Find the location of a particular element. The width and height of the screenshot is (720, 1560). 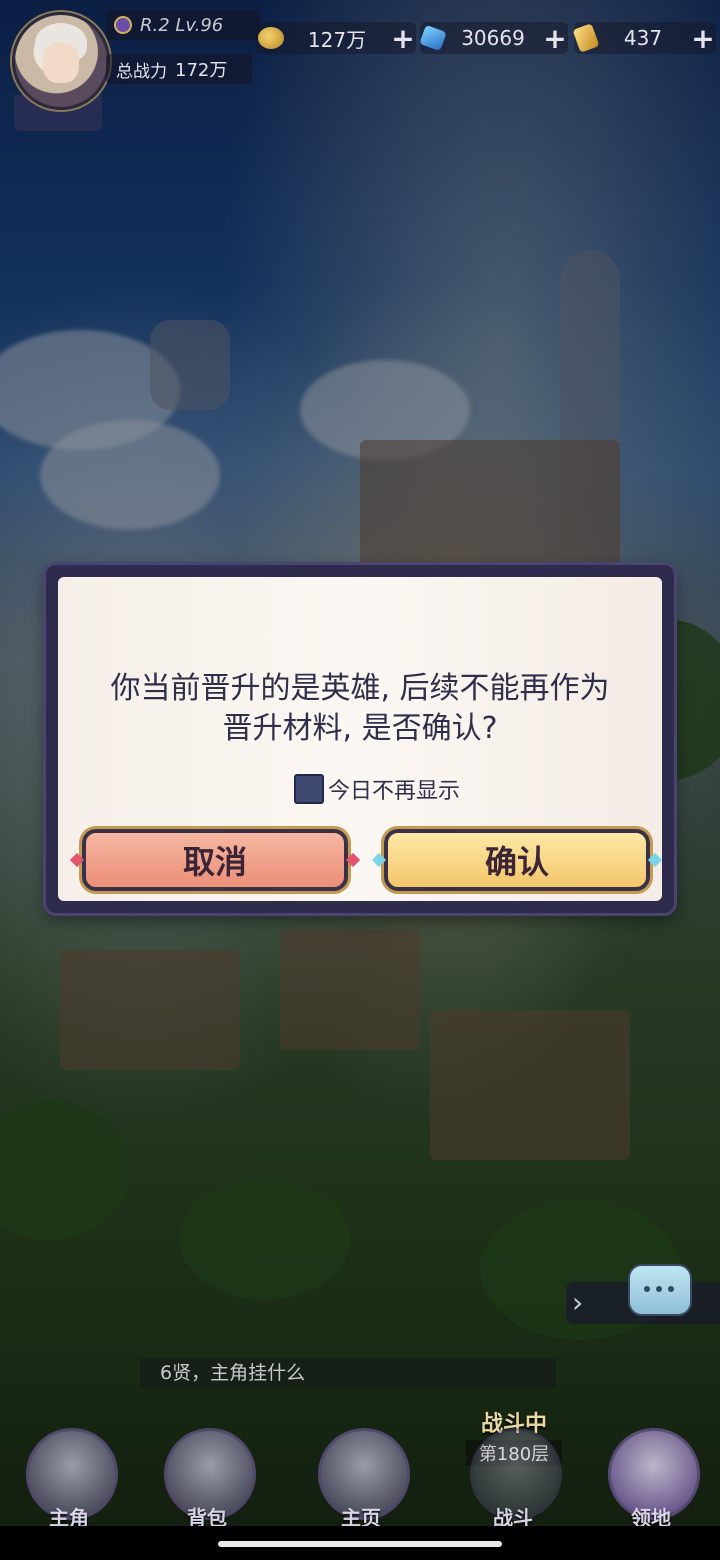

currency-crystal: 30669 + is located at coordinates (493, 38).